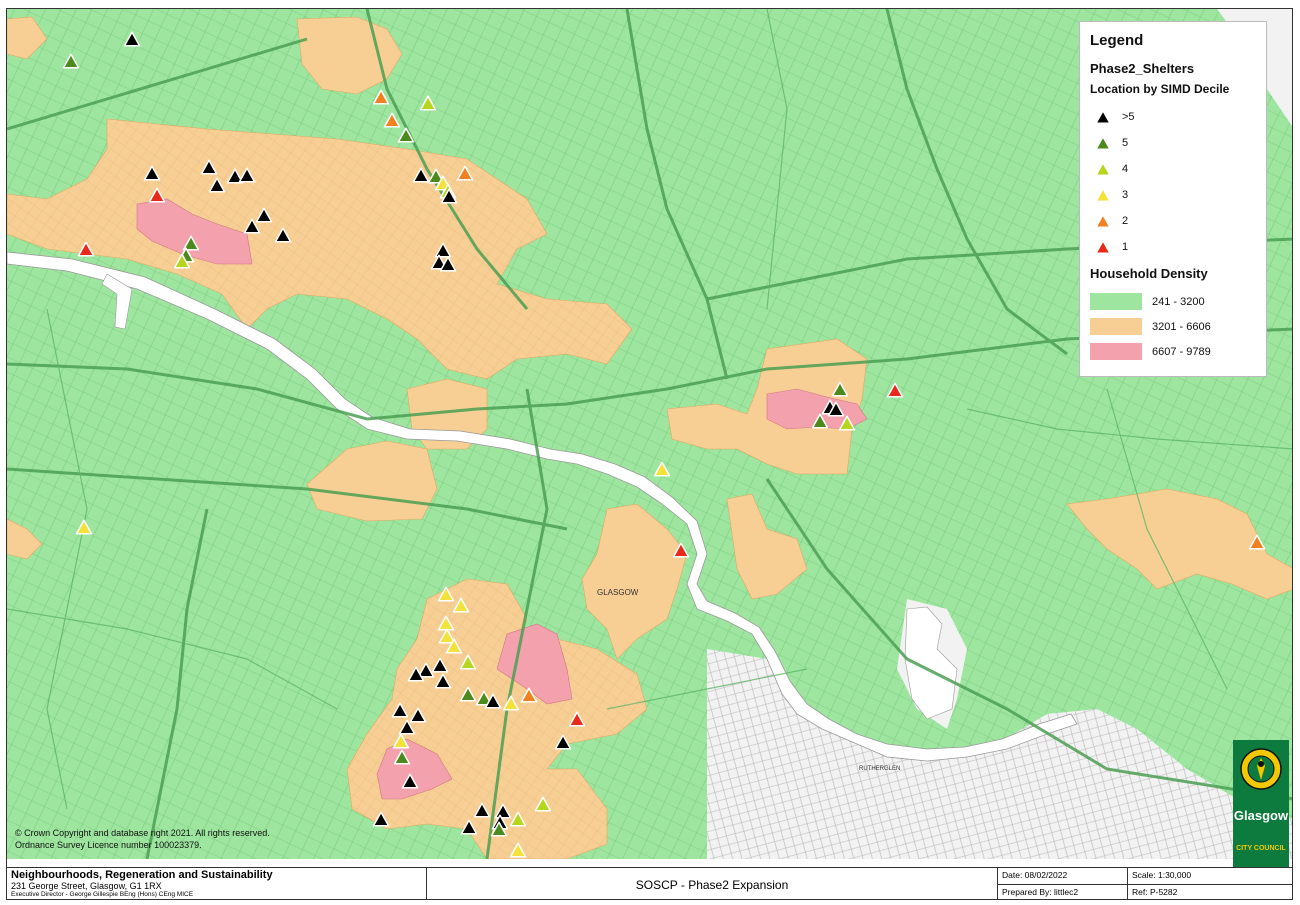 The image size is (1300, 905). I want to click on legend-title: Legend, so click(1117, 40).